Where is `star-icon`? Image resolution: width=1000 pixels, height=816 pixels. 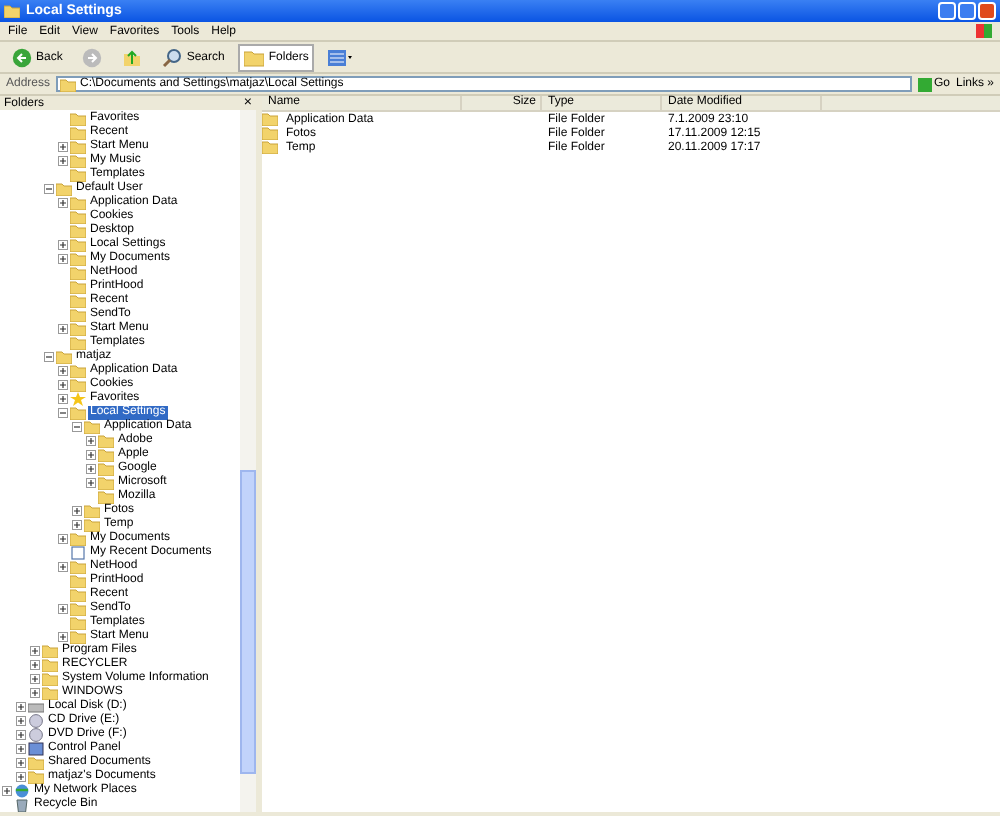
star-icon is located at coordinates (78, 399).